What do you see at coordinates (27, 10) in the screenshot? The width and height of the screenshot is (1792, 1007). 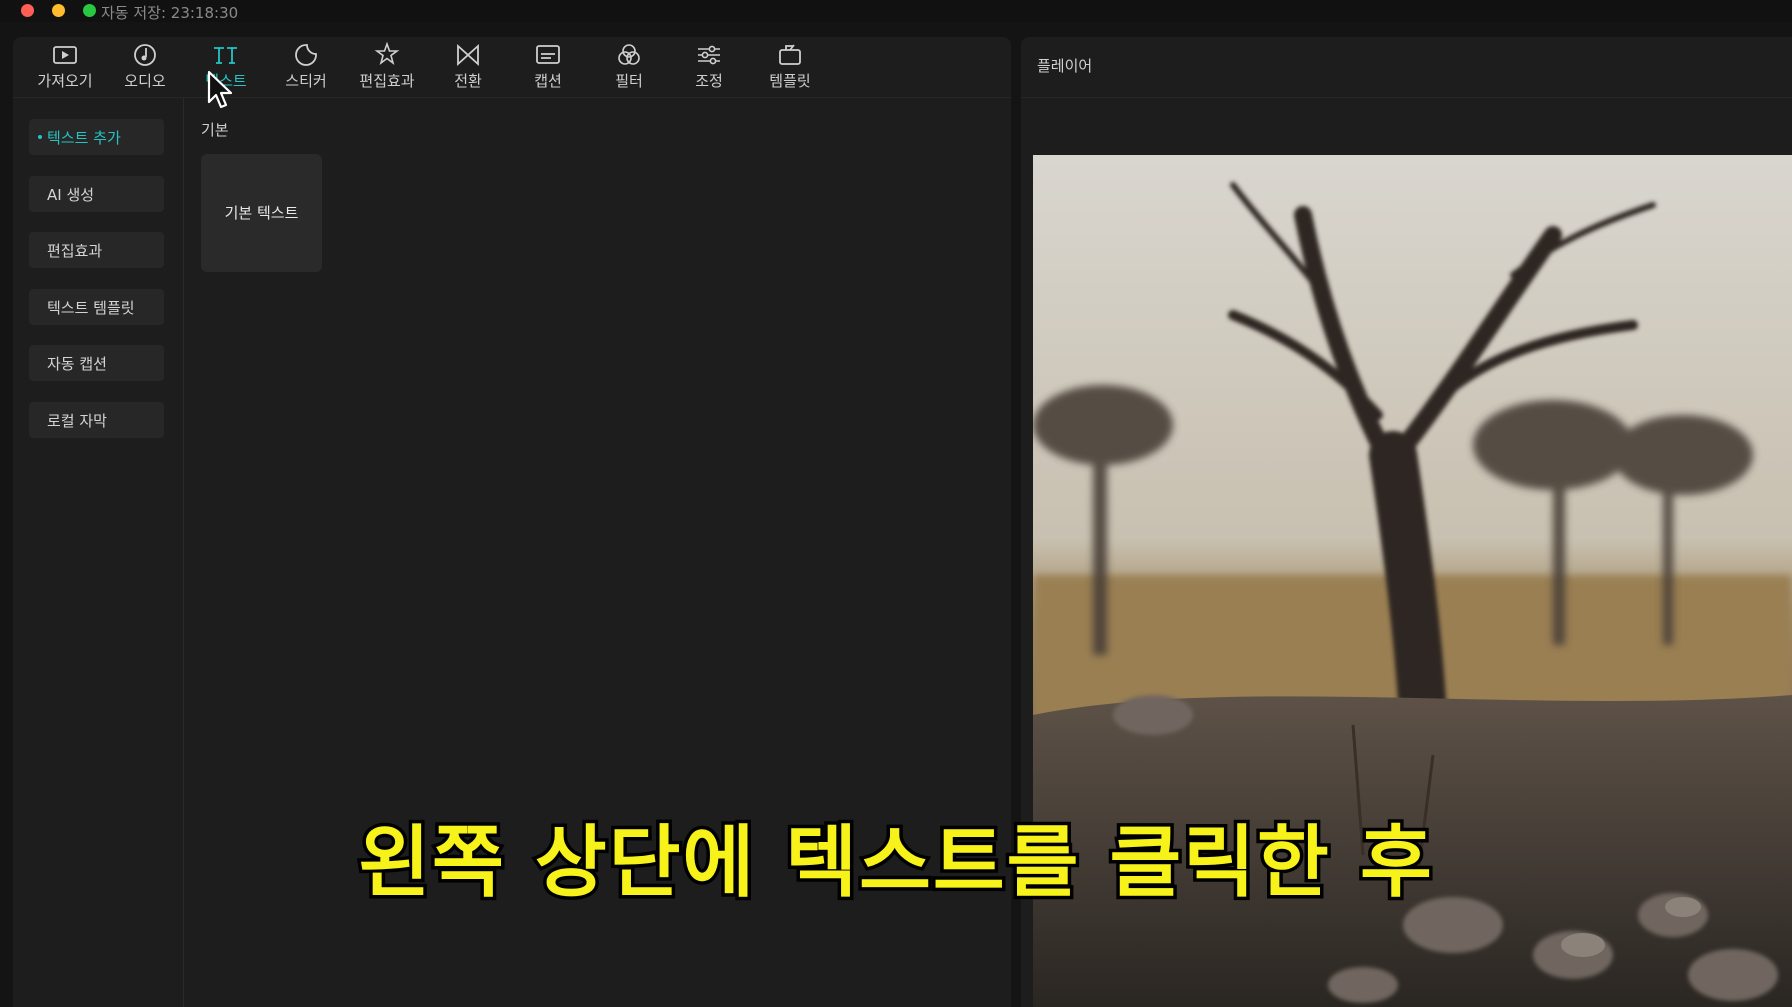 I see `close-window-button` at bounding box center [27, 10].